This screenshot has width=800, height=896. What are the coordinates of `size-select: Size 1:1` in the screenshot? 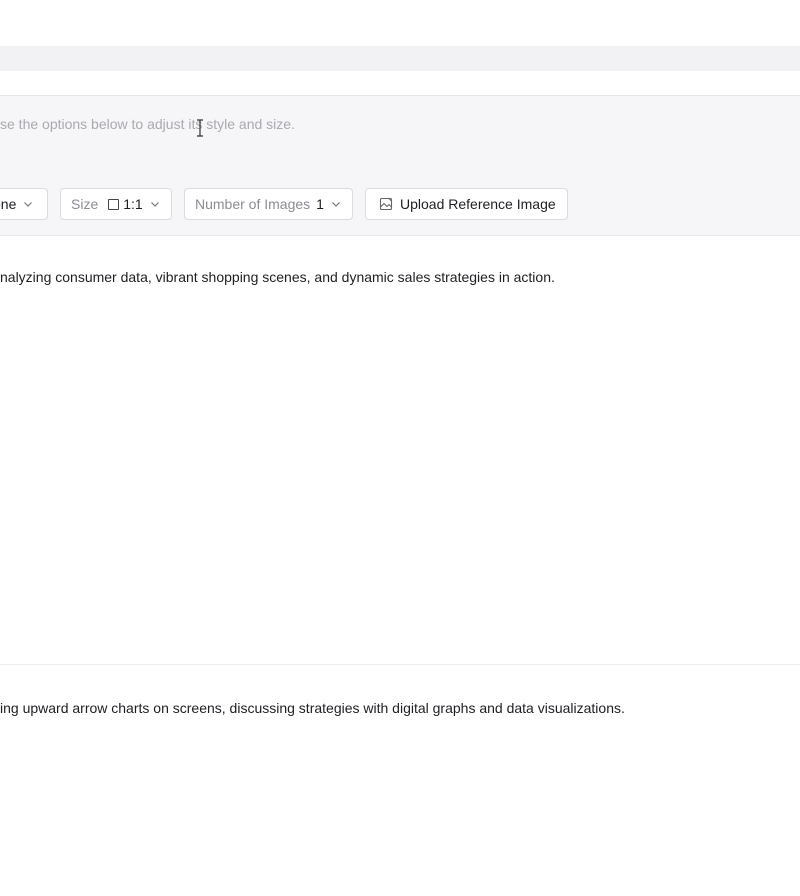 It's located at (116, 204).